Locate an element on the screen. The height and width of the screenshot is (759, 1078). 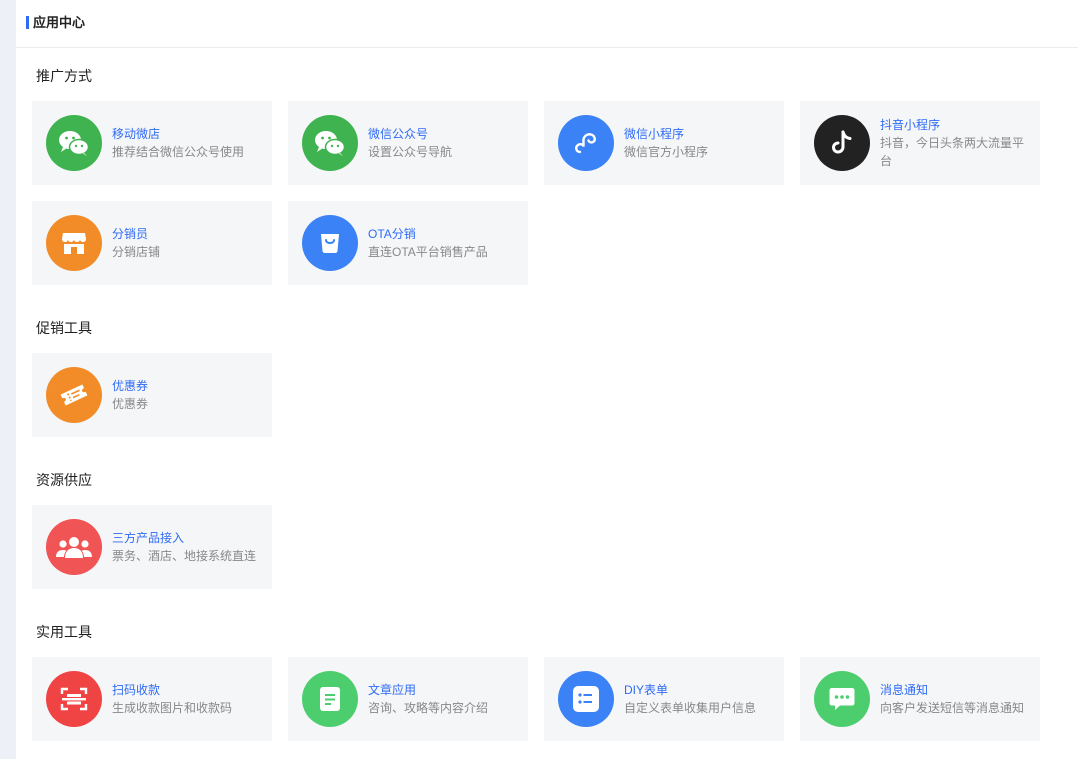
app-card-mobile-store: 移动微店 推荐结合微信公众号使用 is located at coordinates (152, 143).